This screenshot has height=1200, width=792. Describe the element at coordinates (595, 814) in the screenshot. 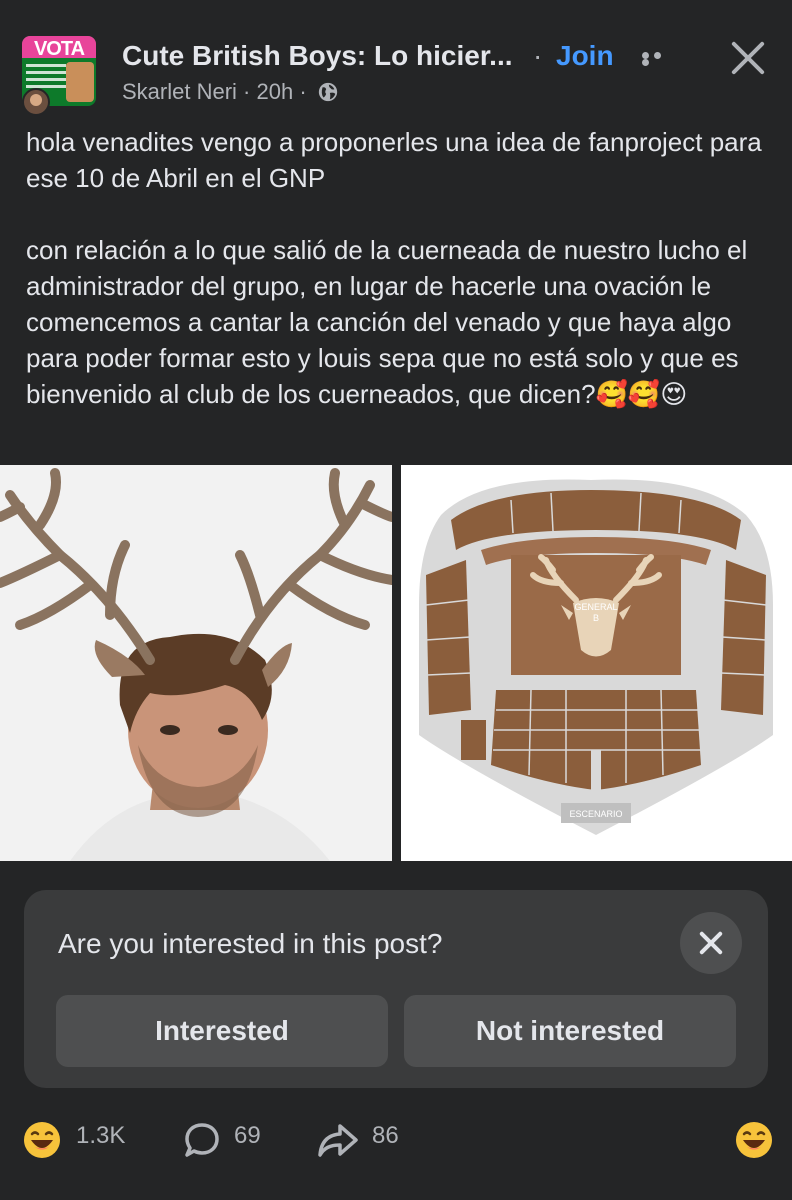

I see `map-stage-label: ESCENARIO` at that location.